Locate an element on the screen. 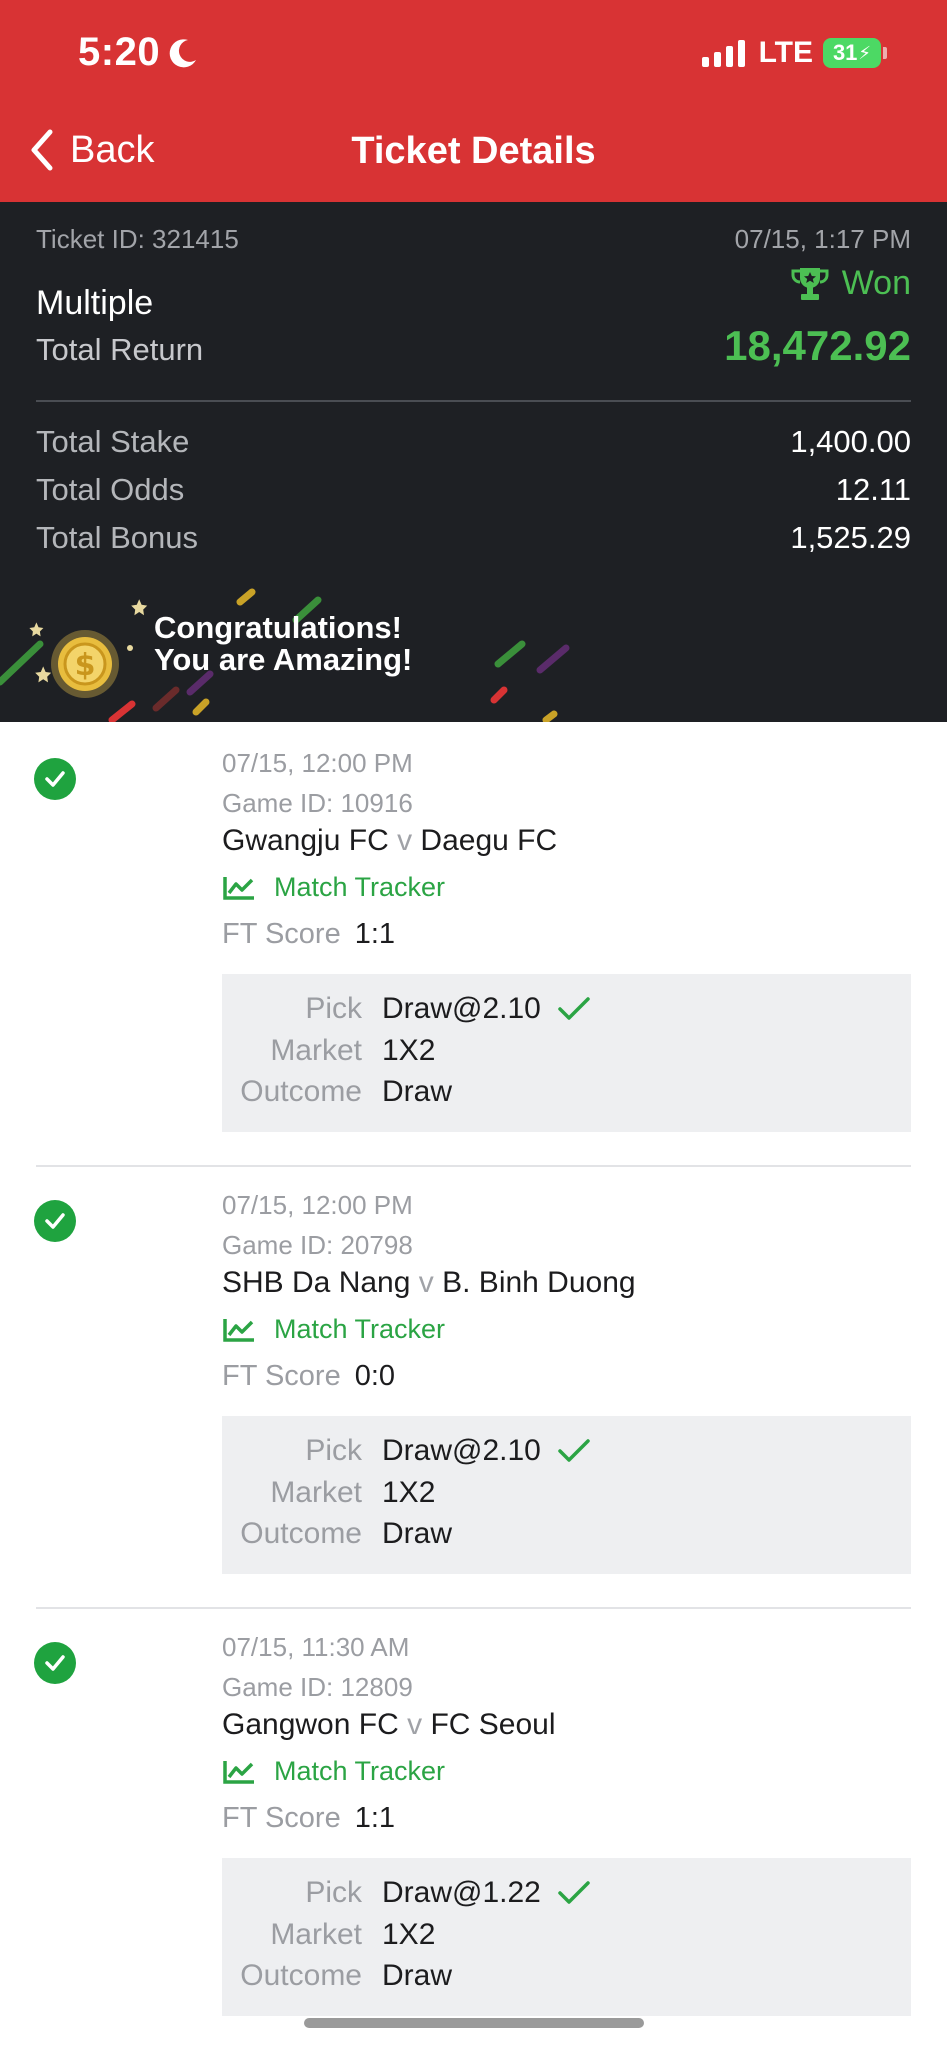 The width and height of the screenshot is (947, 2048). ft-score: FT Score 0:0 is located at coordinates (566, 1376).